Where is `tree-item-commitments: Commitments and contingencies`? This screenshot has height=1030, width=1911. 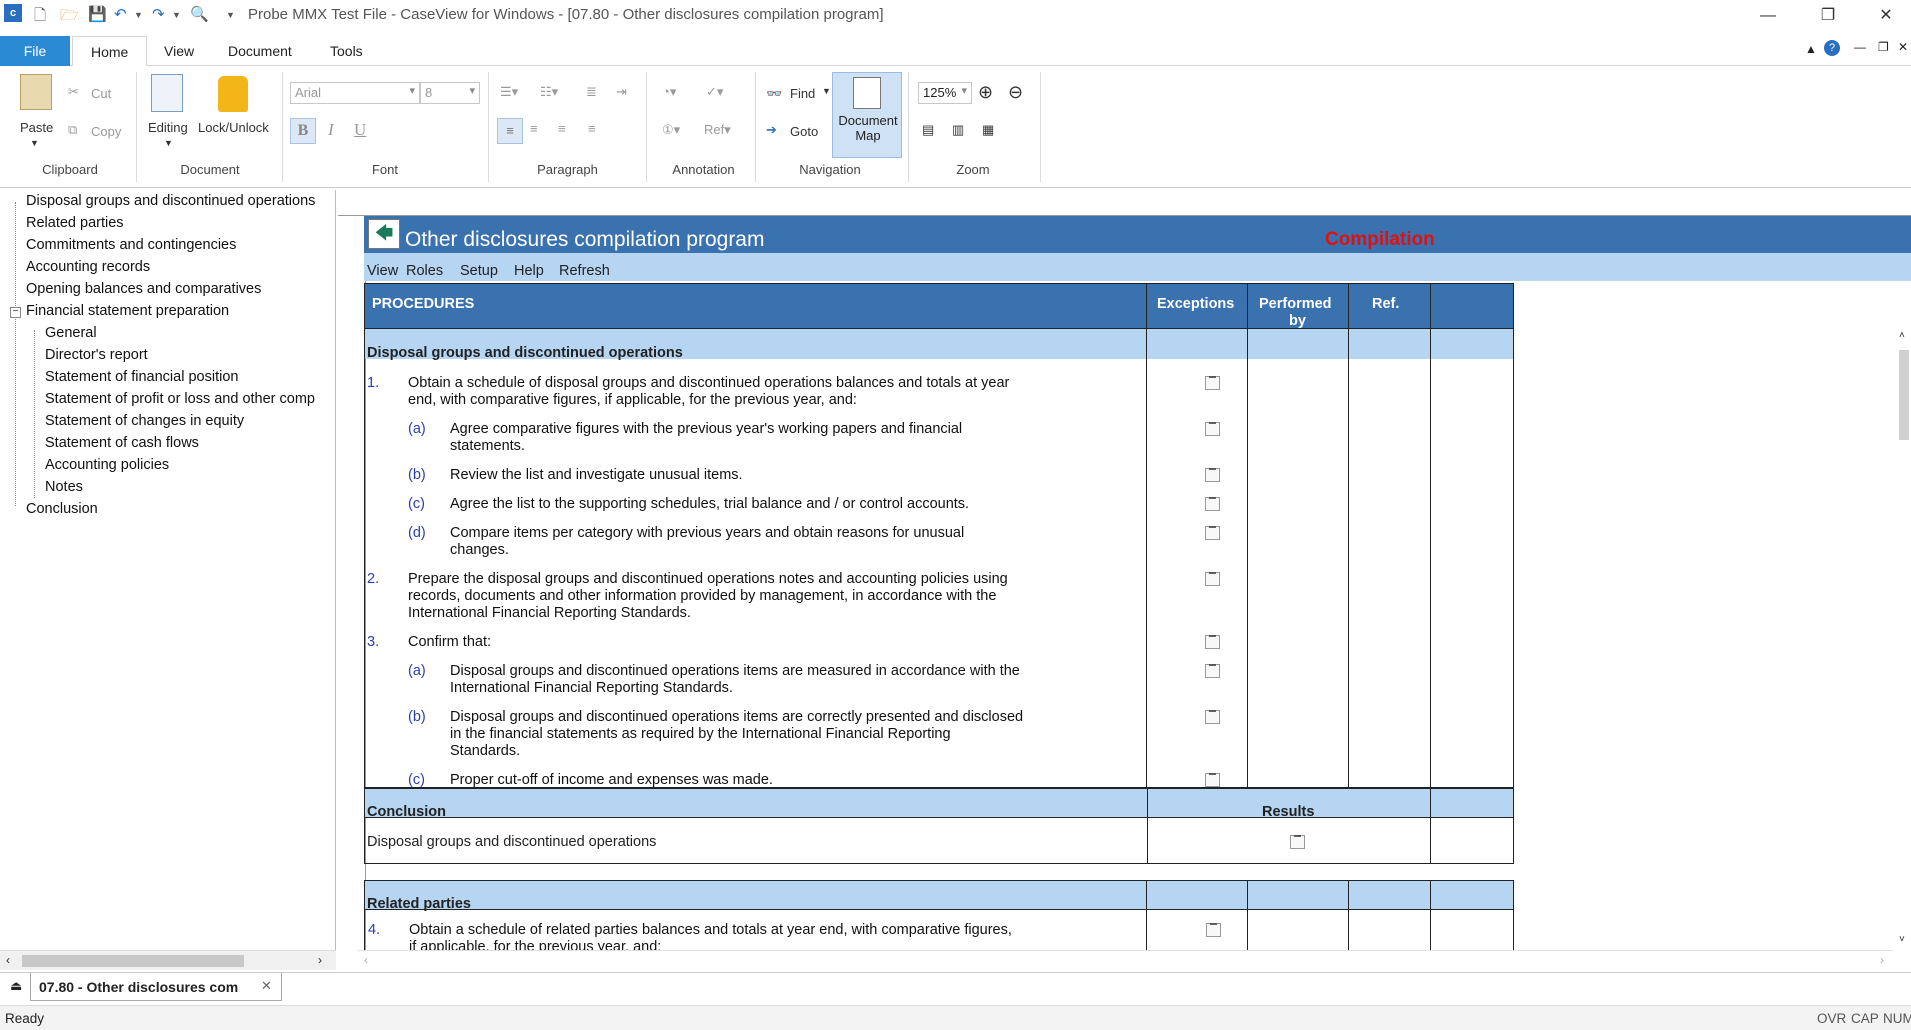
tree-item-commitments: Commitments and contingencies is located at coordinates (131, 245).